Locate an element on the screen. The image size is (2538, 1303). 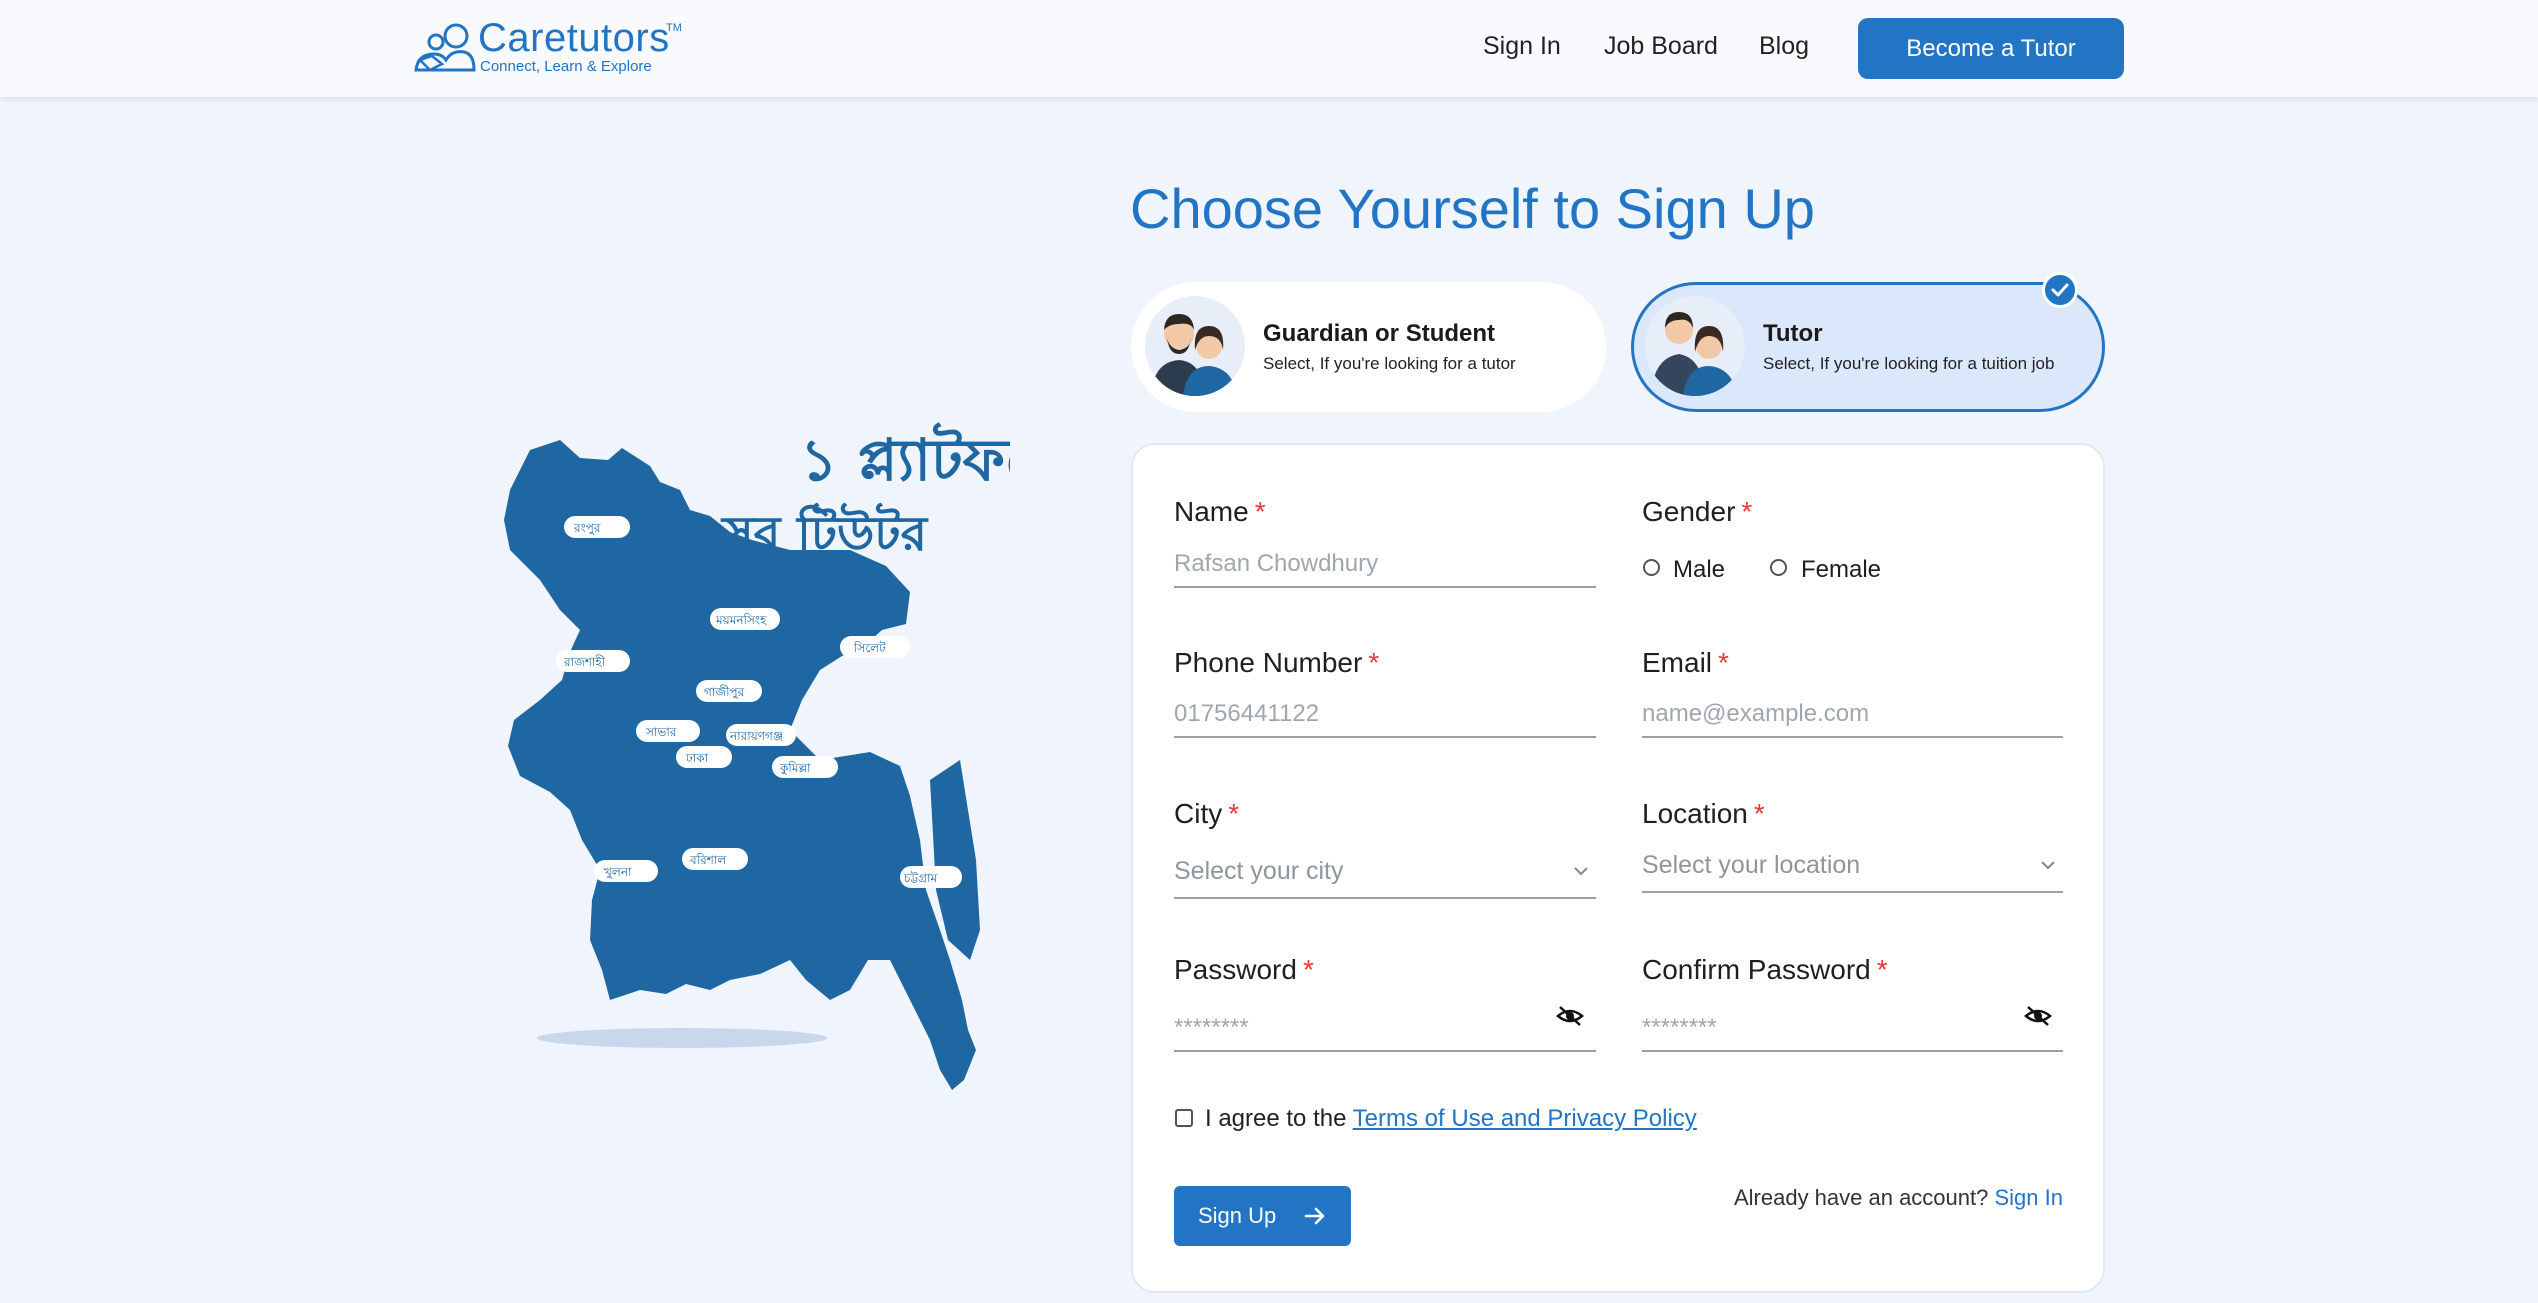
map-label-cumilla: কুমিল্লা is located at coordinates (795, 768).